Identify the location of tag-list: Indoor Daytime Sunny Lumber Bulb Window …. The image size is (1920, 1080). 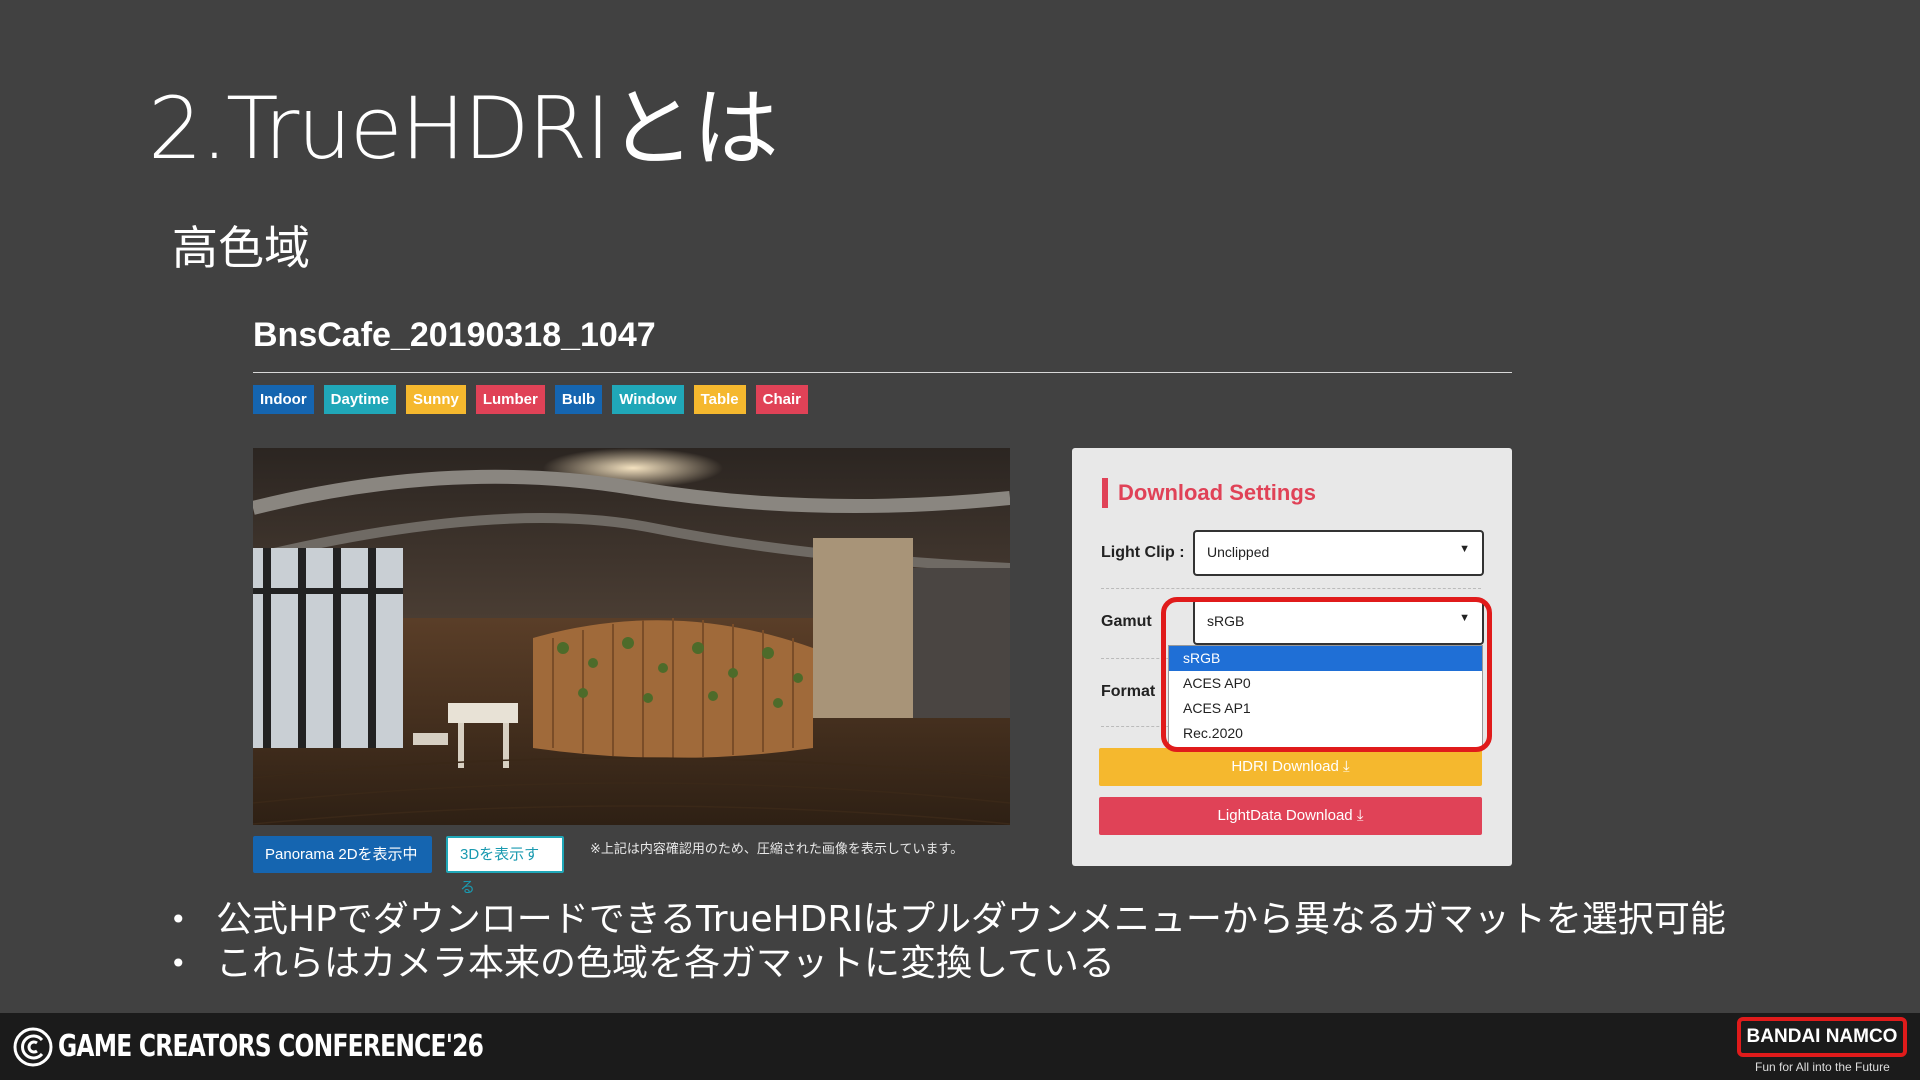
(530, 399).